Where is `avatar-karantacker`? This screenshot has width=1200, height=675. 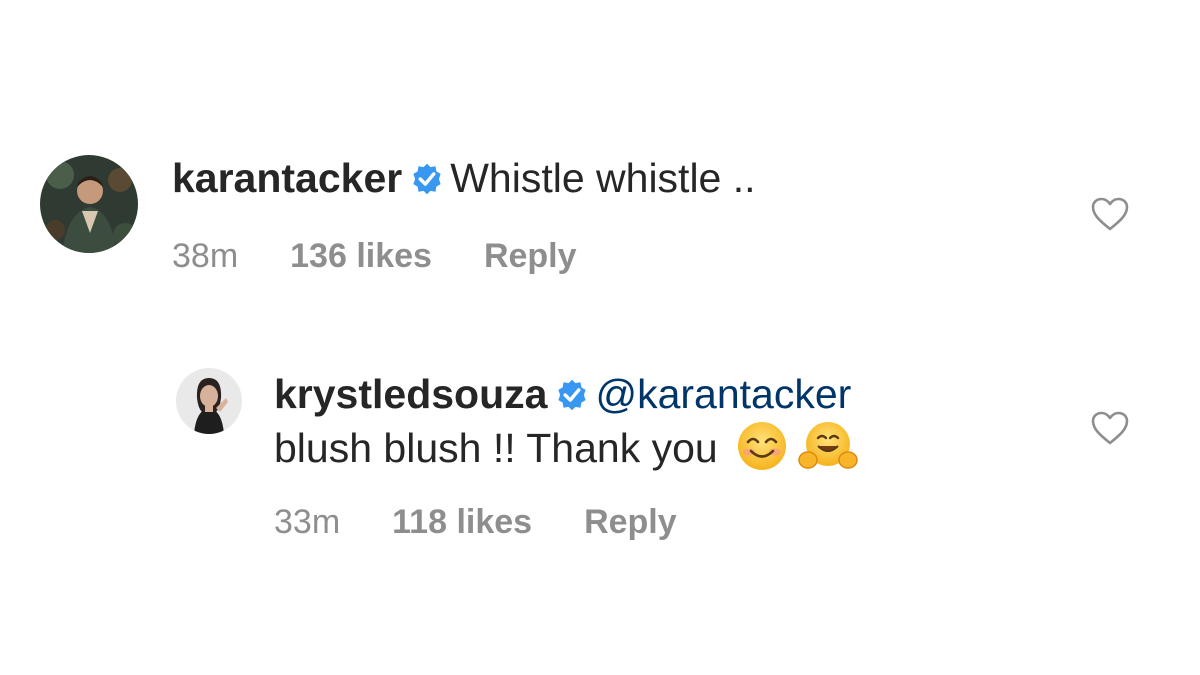 avatar-karantacker is located at coordinates (89, 204).